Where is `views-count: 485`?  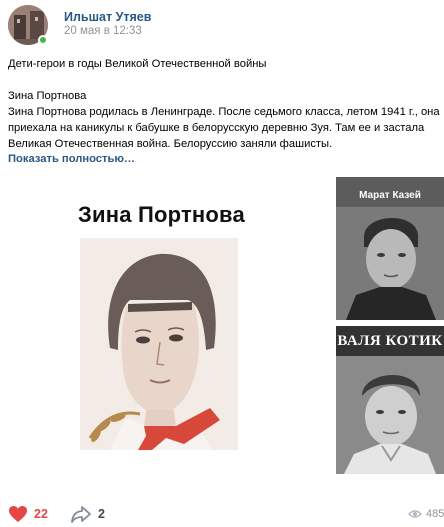
views-count: 485 is located at coordinates (435, 514).